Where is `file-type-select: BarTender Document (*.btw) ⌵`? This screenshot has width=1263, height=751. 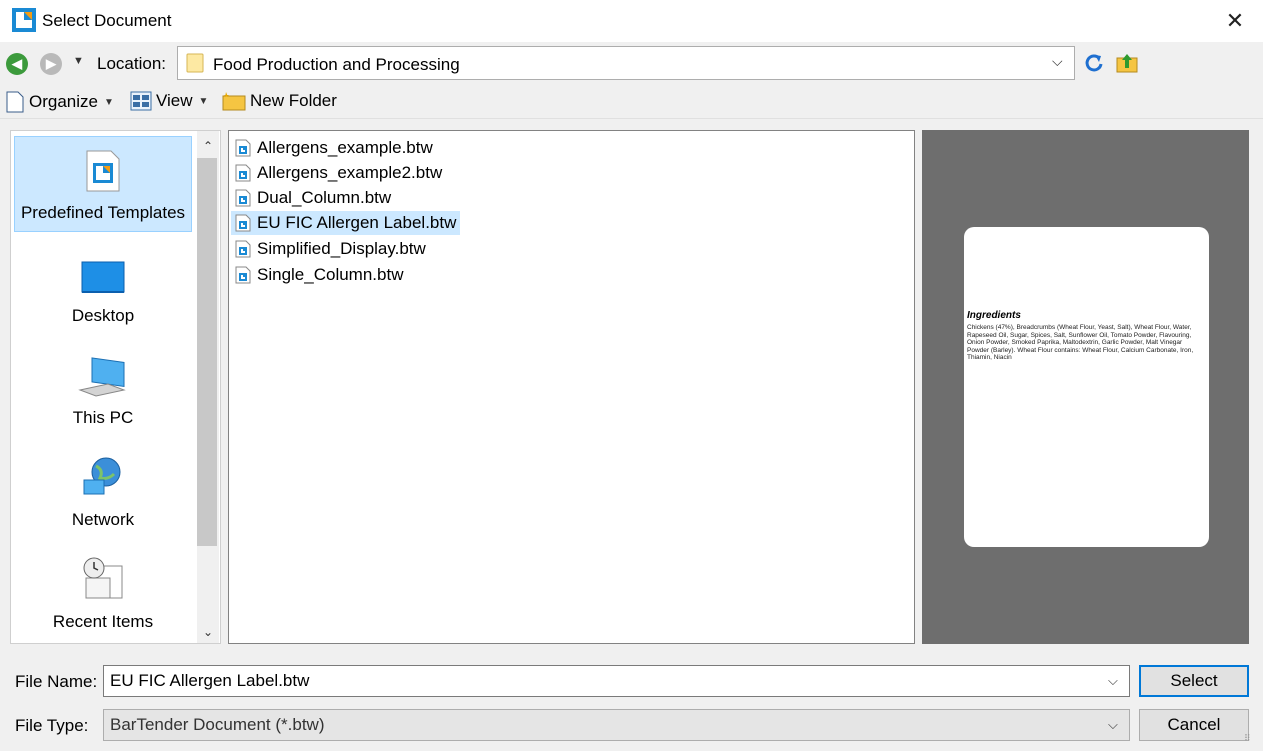
file-type-select: BarTender Document (*.btw) ⌵ is located at coordinates (616, 725).